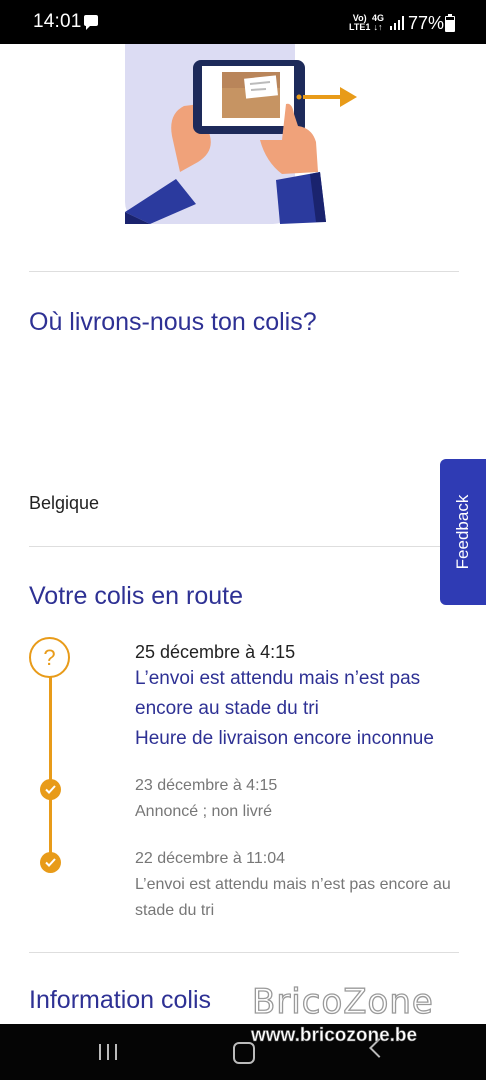 The width and height of the screenshot is (486, 1080). I want to click on tracking-heading: Votre colis en route, so click(136, 596).